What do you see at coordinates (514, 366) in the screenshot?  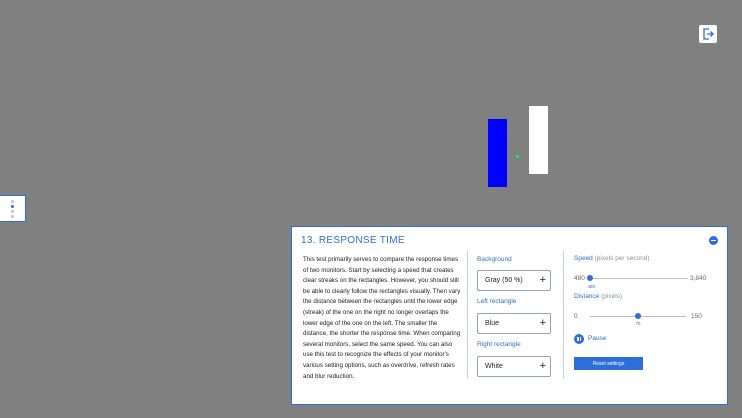 I see `right-rectangle-select: White +` at bounding box center [514, 366].